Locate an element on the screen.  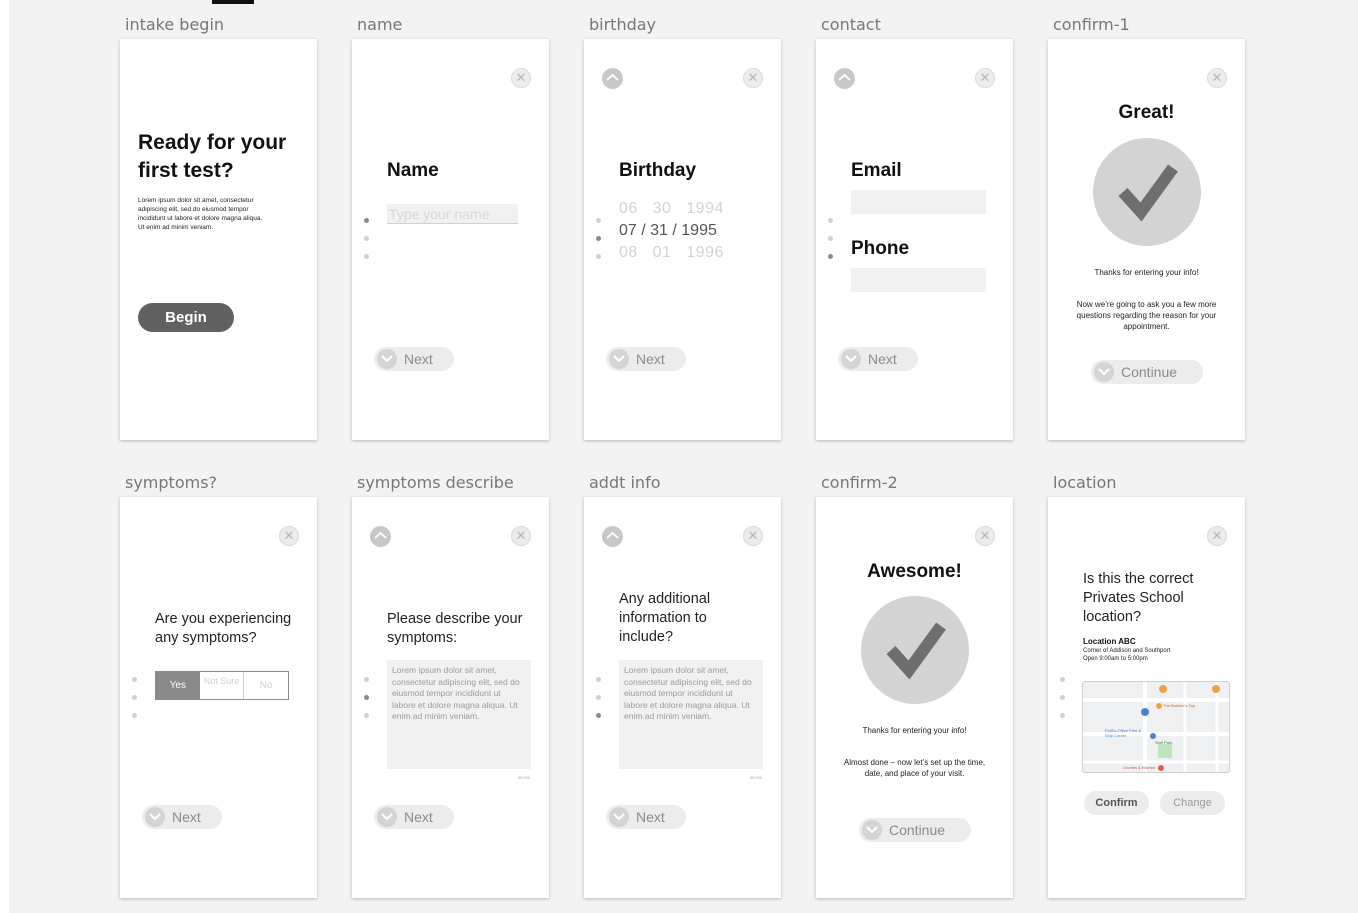
top-edge-mark is located at coordinates (233, 2).